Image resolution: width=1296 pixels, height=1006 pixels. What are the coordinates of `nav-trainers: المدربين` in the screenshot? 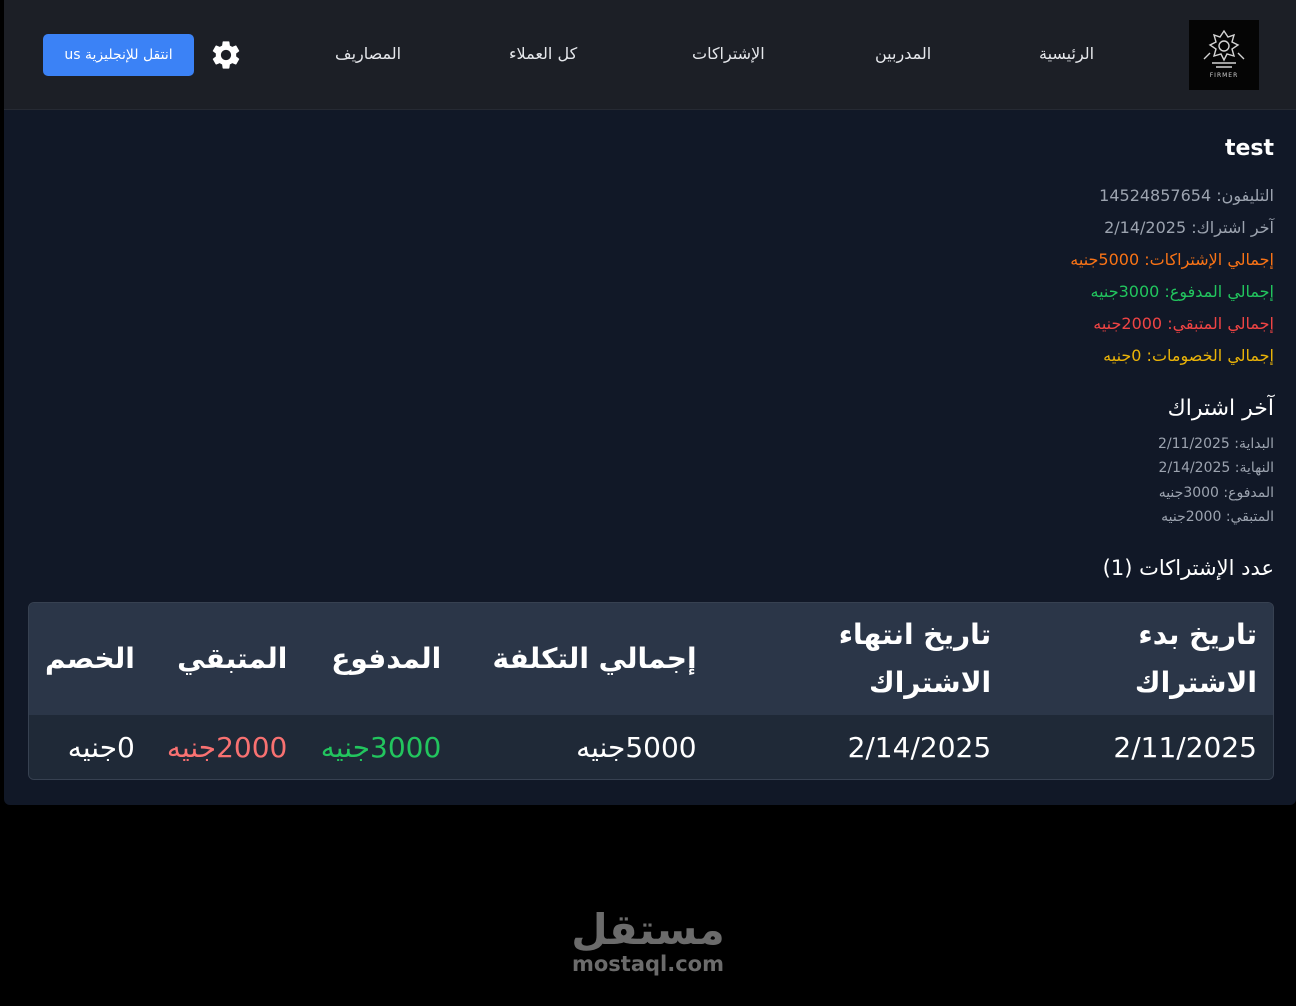 It's located at (903, 53).